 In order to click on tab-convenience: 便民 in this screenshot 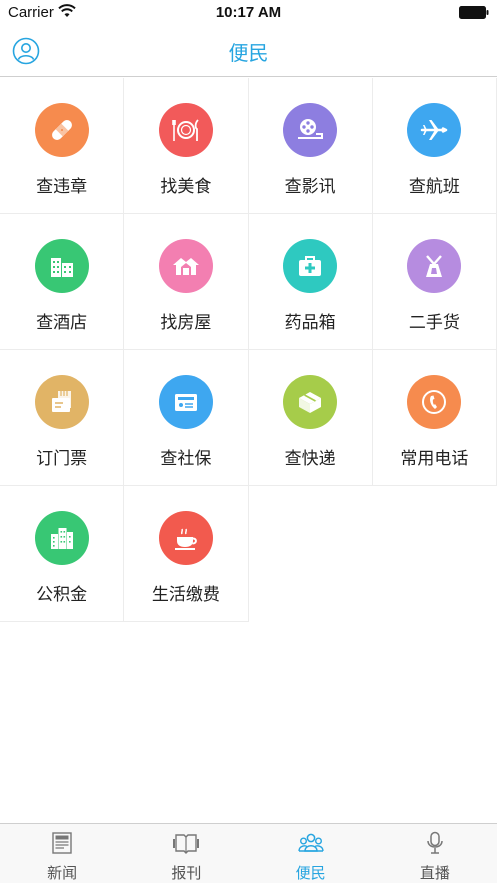, I will do `click(311, 853)`.